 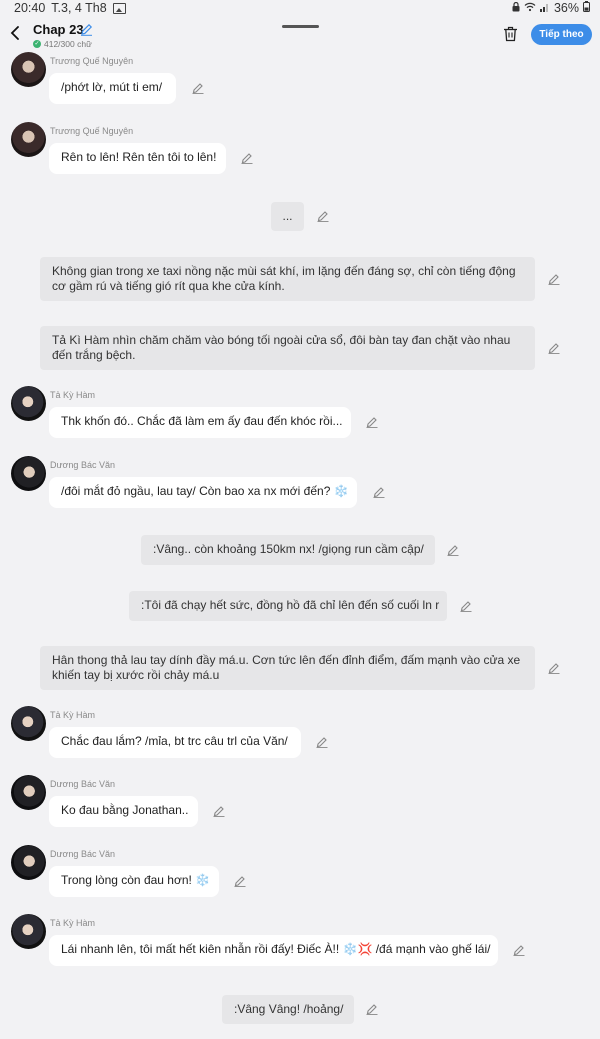 What do you see at coordinates (561, 34) in the screenshot?
I see `next-button: Tiếp theo` at bounding box center [561, 34].